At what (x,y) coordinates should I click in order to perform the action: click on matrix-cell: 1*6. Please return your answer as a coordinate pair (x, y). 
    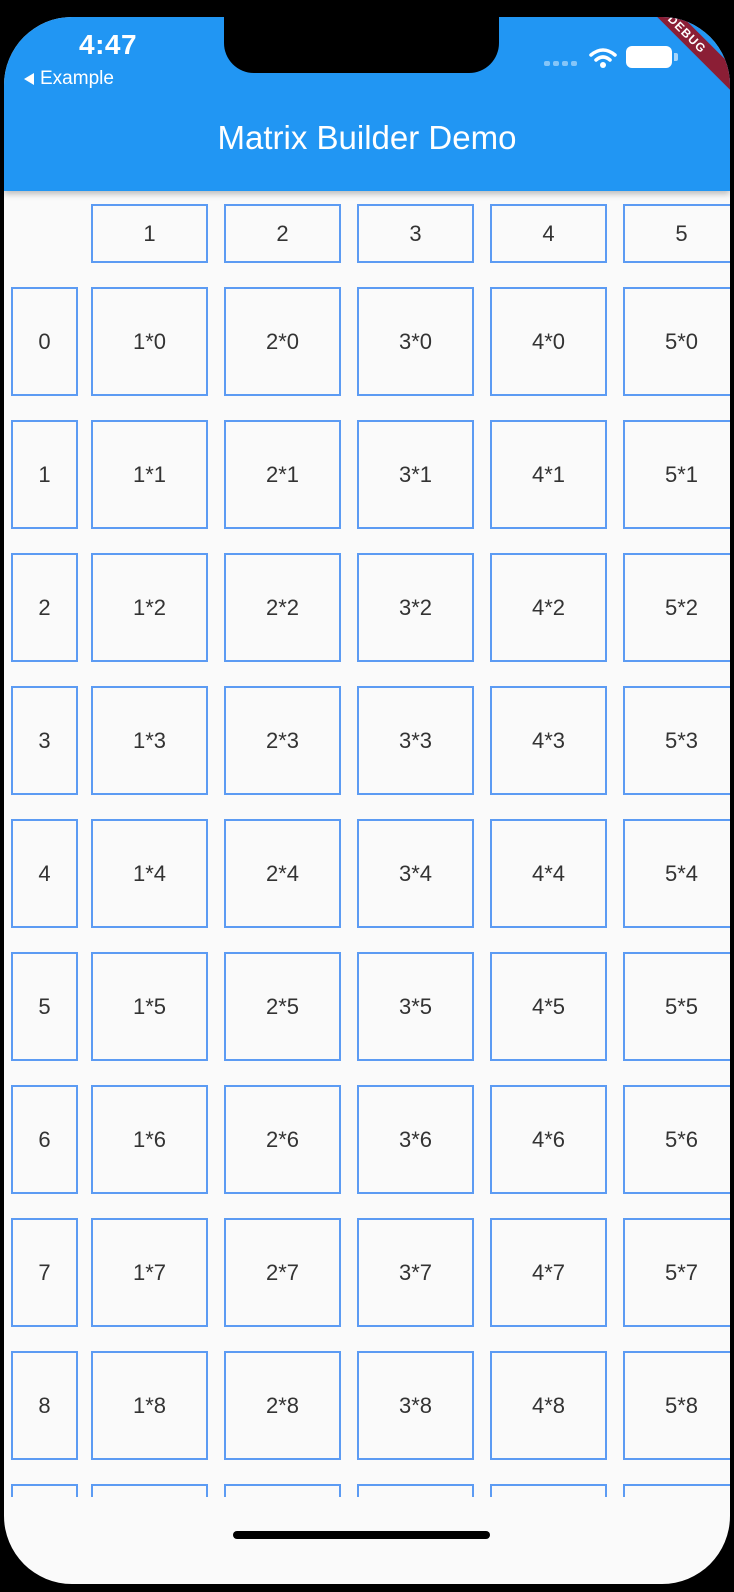
    Looking at the image, I should click on (149, 1139).